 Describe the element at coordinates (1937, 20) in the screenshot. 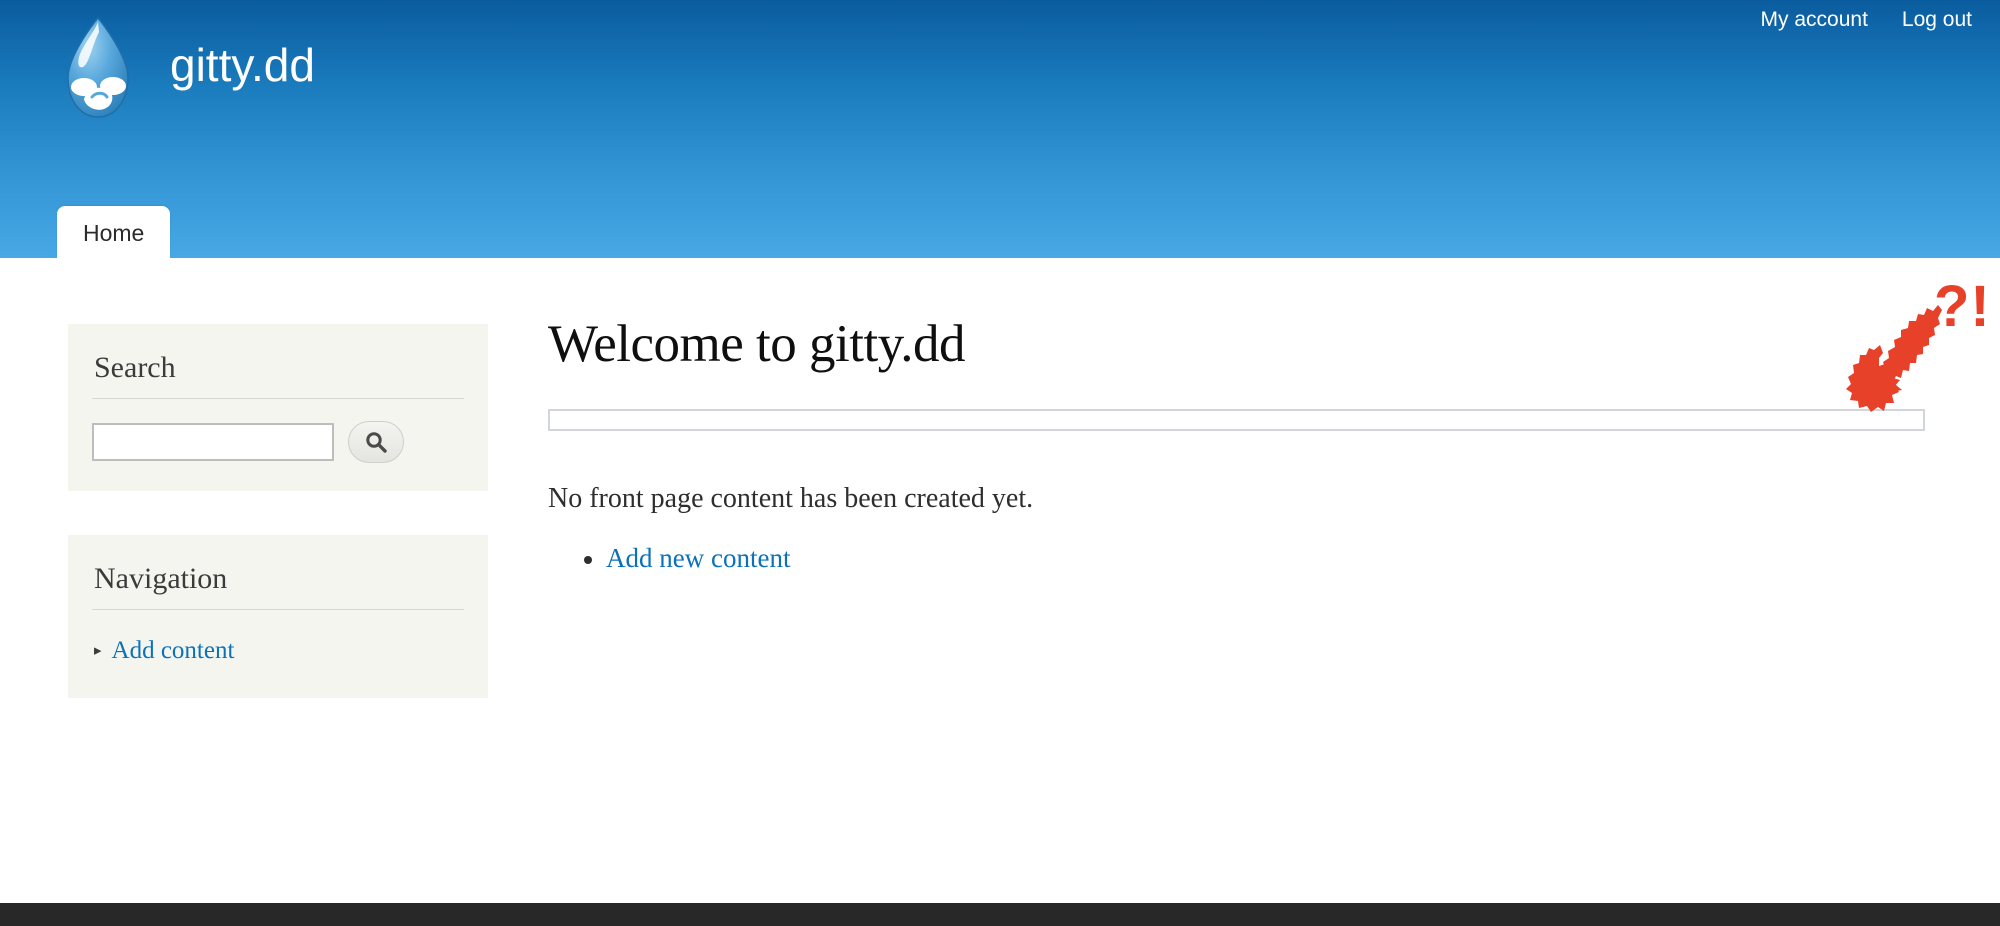

I see `log-out-link: Log out` at that location.